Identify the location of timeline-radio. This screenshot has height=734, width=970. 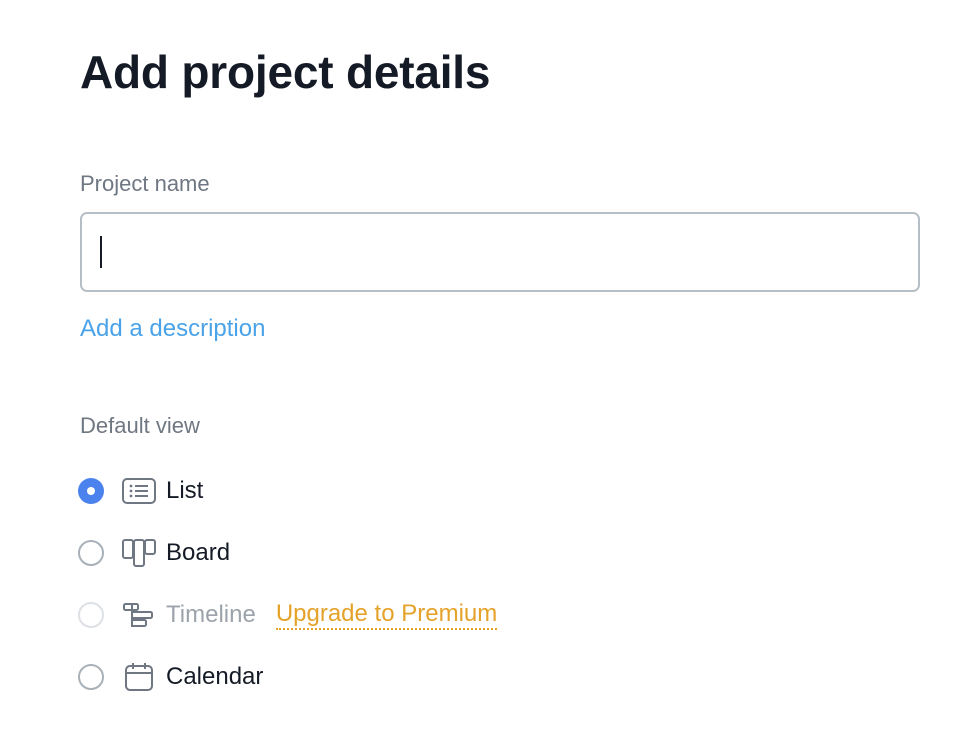
(91, 615).